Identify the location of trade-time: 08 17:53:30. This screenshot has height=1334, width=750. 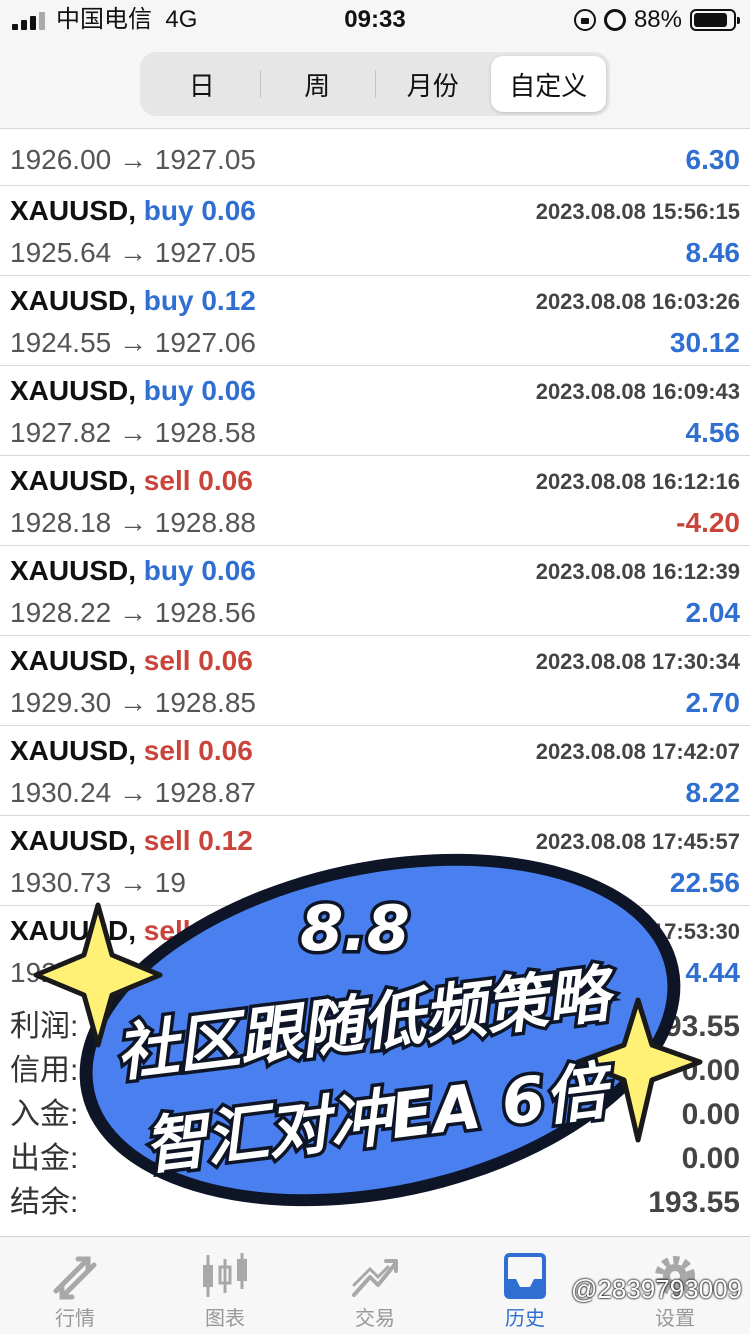
(680, 931).